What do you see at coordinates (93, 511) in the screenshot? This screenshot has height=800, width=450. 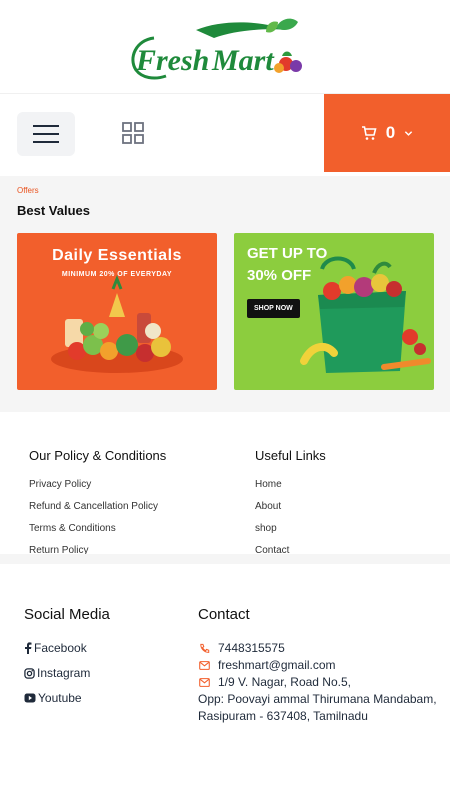 I see `refund-policy-link: Refund & Cancellation Policy` at bounding box center [93, 511].